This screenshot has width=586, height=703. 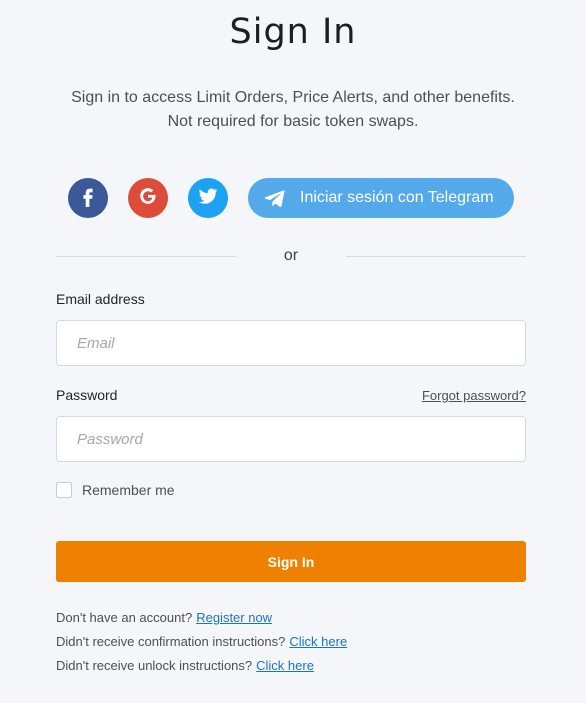 I want to click on unlock-prompt-text: Didn't receive unlock instructions?, so click(x=154, y=665).